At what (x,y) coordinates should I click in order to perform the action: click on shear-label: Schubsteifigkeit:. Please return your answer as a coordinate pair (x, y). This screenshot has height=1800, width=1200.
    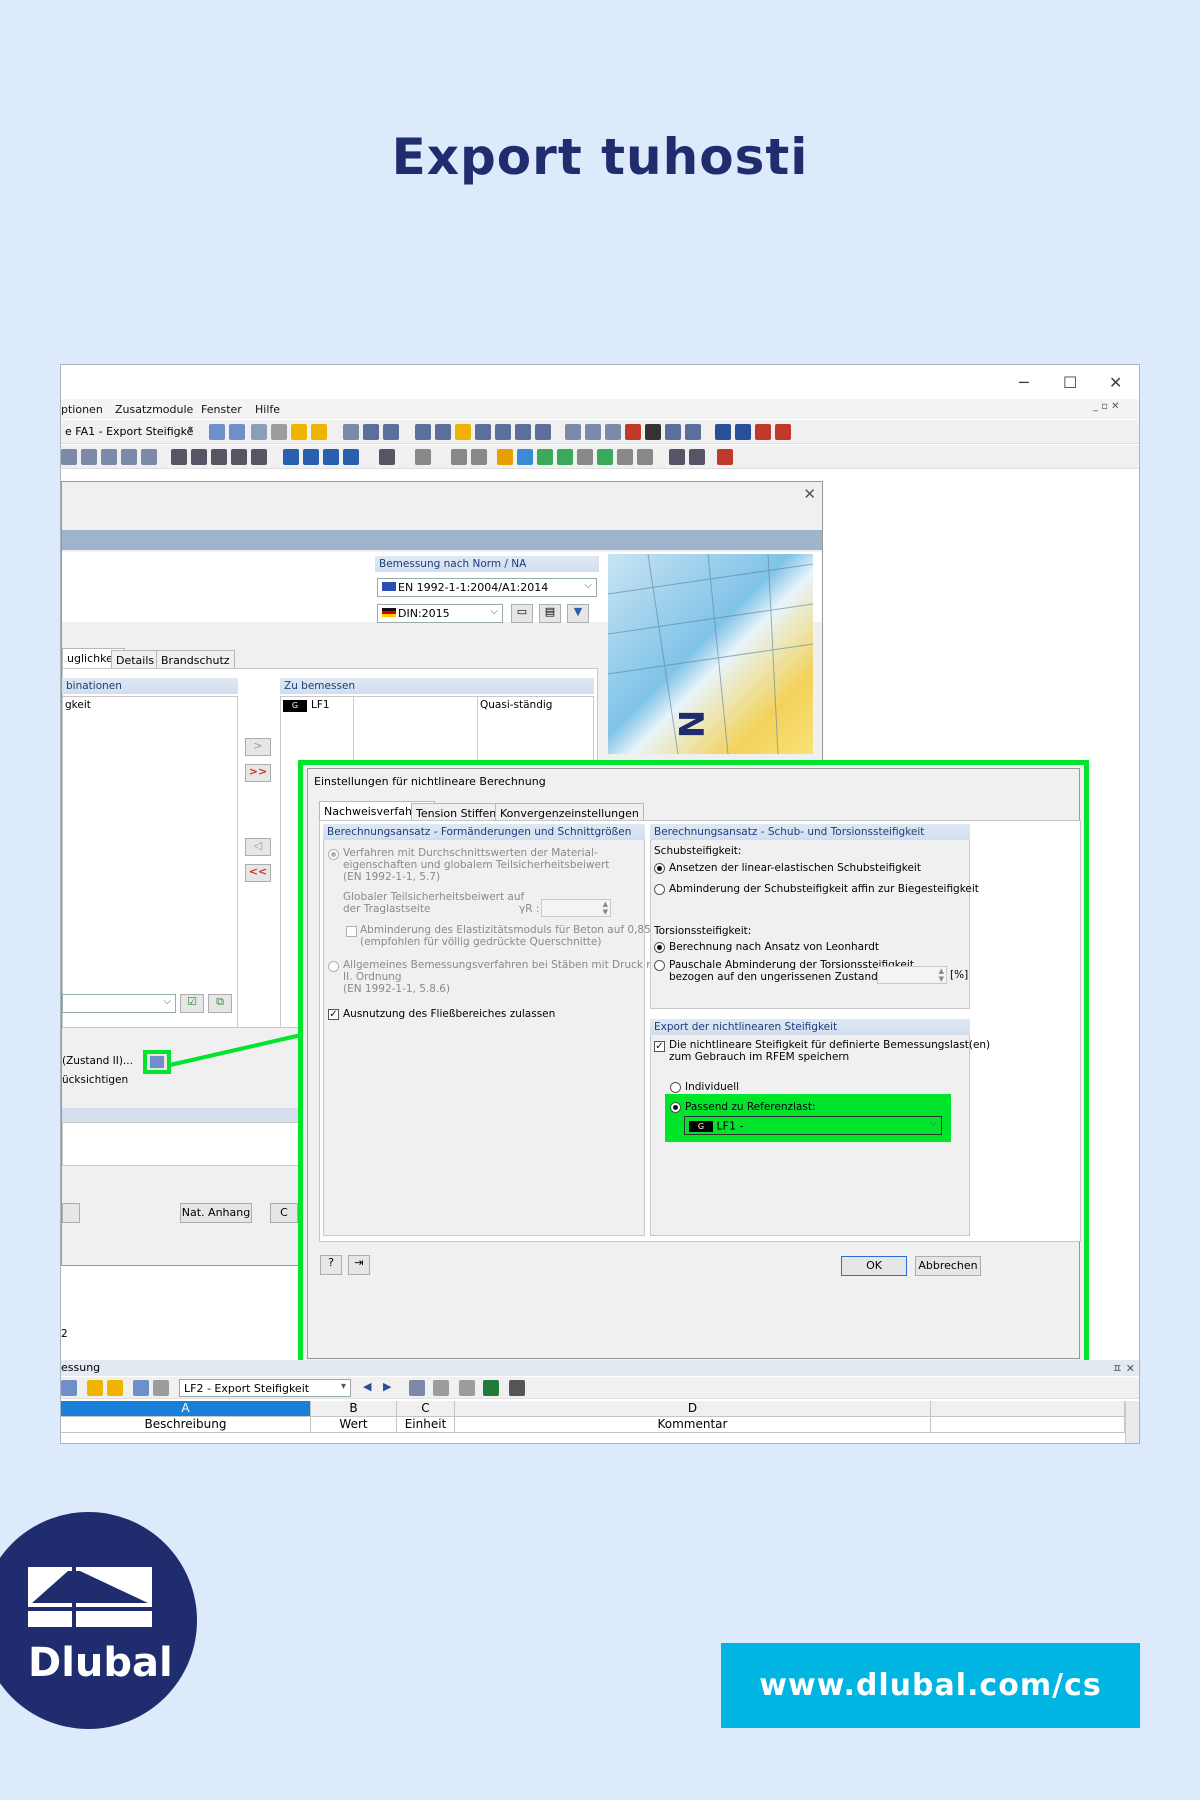
    Looking at the image, I should click on (698, 851).